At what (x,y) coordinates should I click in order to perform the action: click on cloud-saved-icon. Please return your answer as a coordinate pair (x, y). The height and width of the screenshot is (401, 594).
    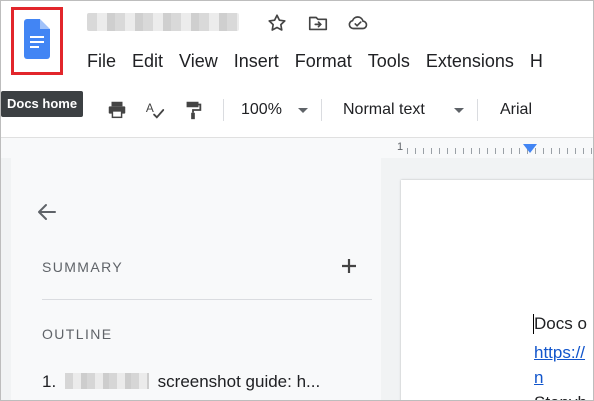
    Looking at the image, I should click on (358, 23).